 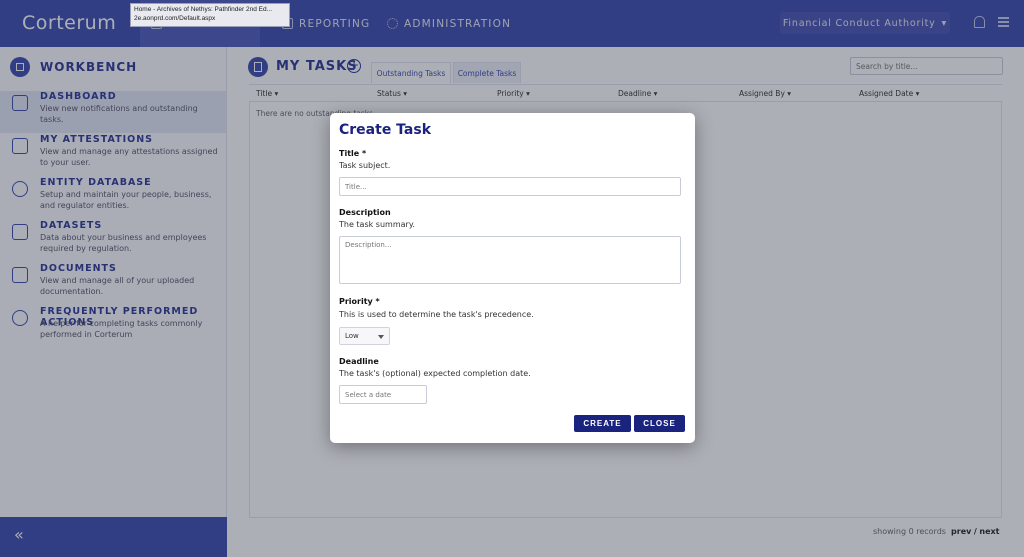 I want to click on title-label: Title *, so click(x=353, y=153).